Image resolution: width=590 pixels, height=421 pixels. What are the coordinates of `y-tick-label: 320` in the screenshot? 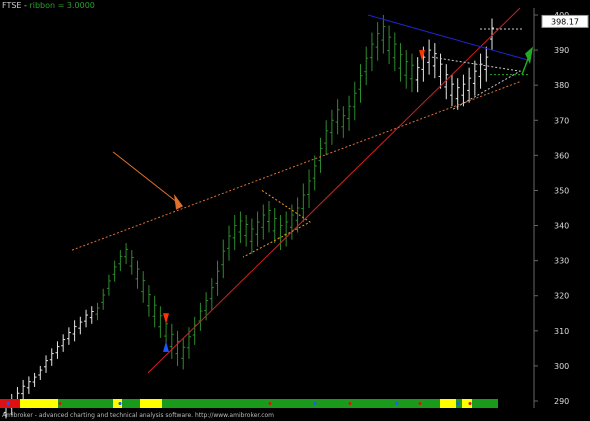 It's located at (561, 296).